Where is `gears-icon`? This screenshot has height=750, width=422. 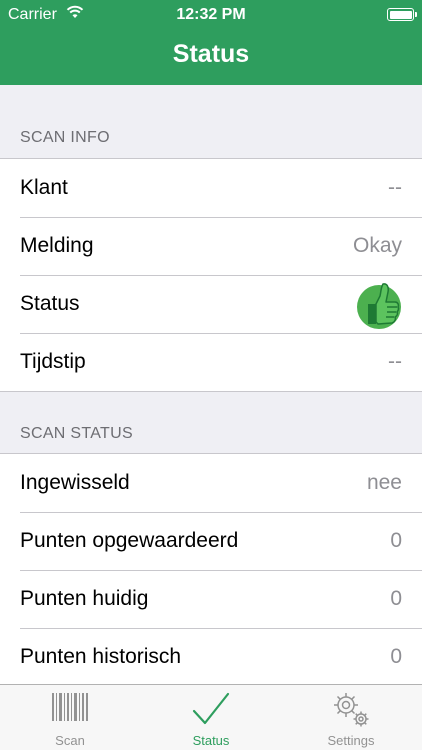
gears-icon is located at coordinates (351, 711).